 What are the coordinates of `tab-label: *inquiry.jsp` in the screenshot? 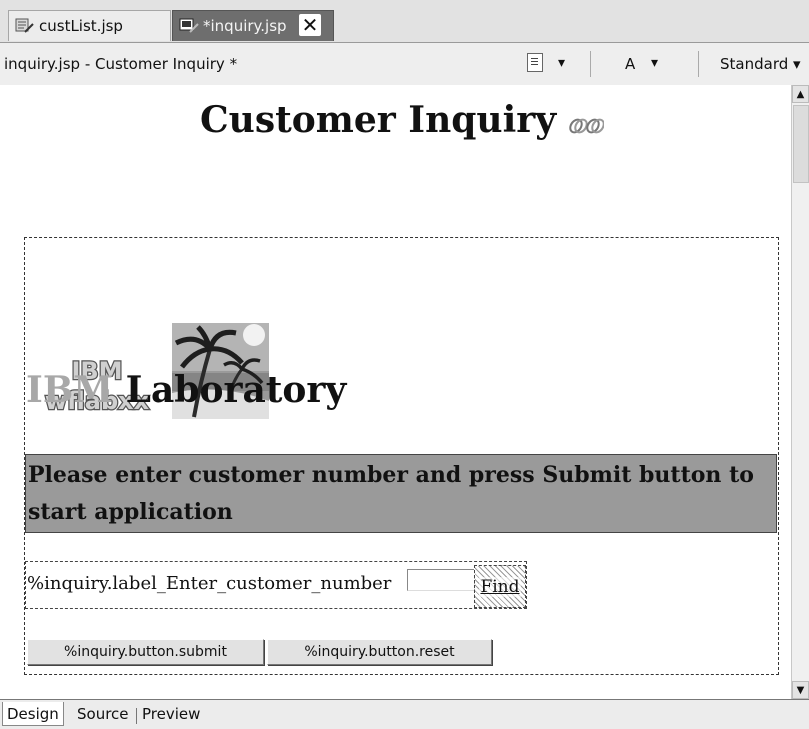 It's located at (245, 26).